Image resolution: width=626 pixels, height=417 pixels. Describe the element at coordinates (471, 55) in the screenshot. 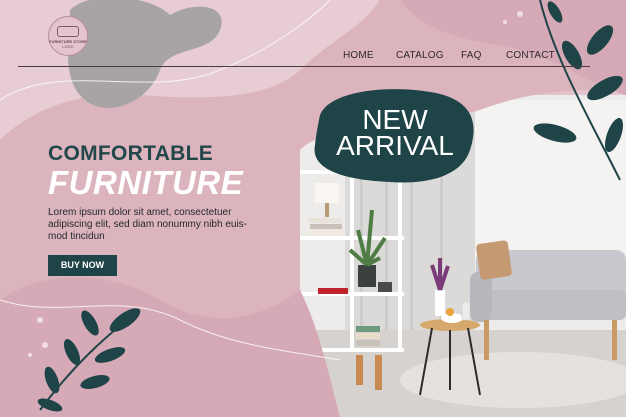

I see `nav-faq: FAQ` at that location.